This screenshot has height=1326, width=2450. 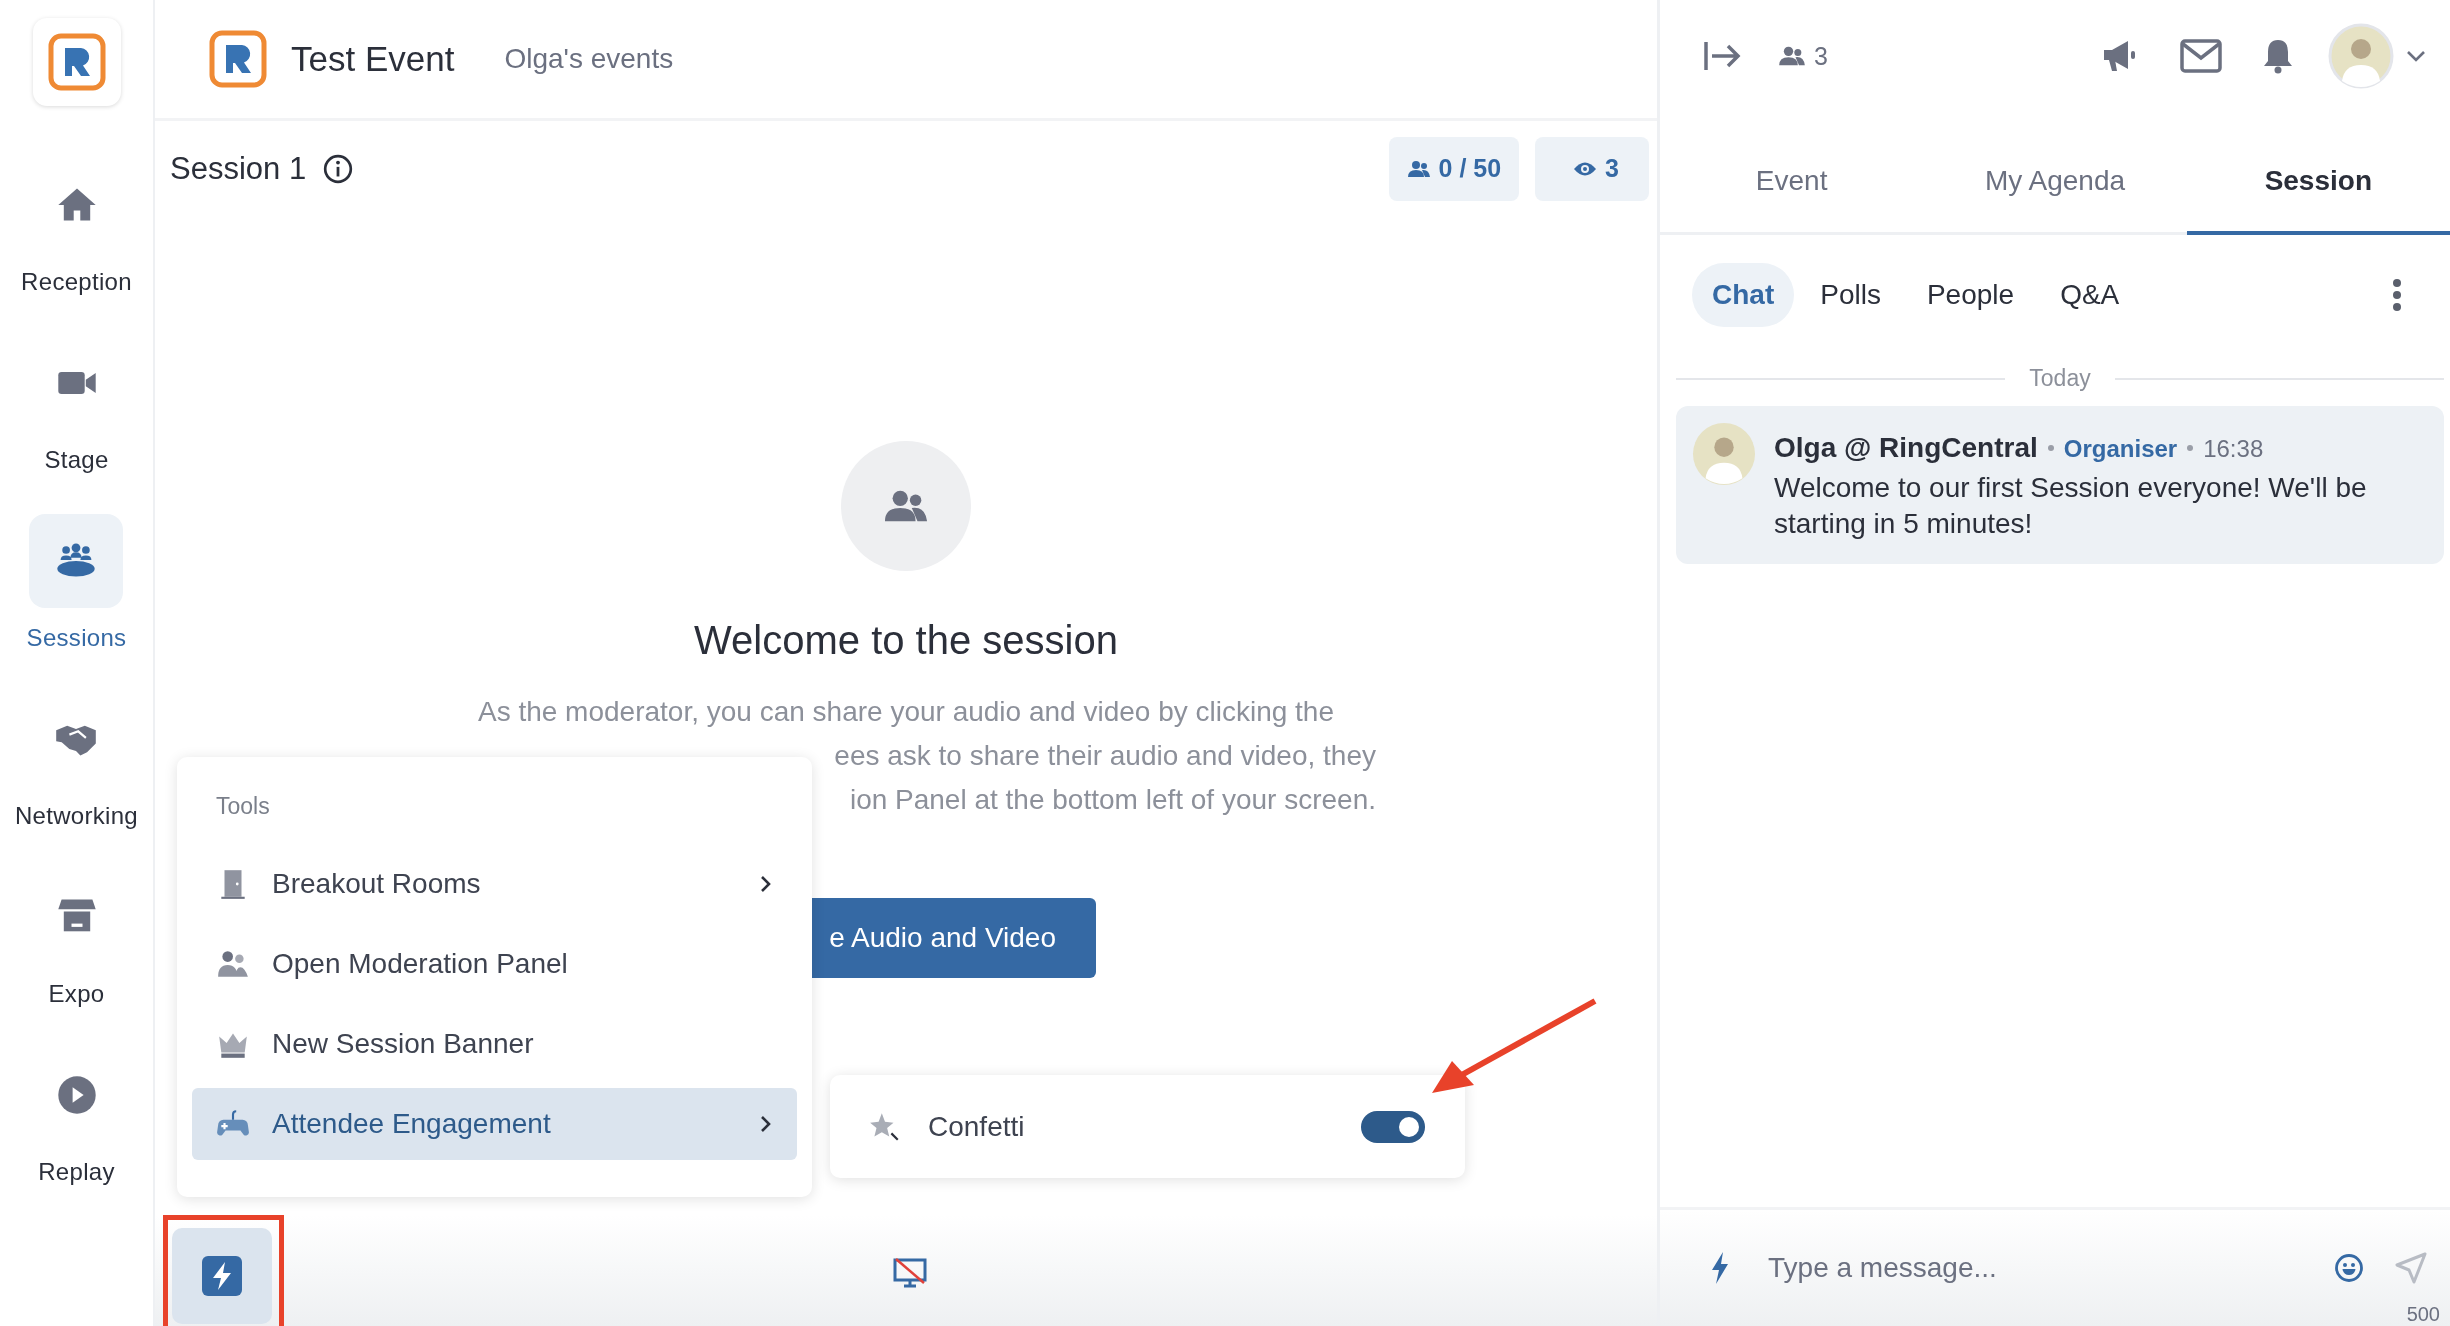 What do you see at coordinates (76, 425) in the screenshot?
I see `nav-item: Stage` at bounding box center [76, 425].